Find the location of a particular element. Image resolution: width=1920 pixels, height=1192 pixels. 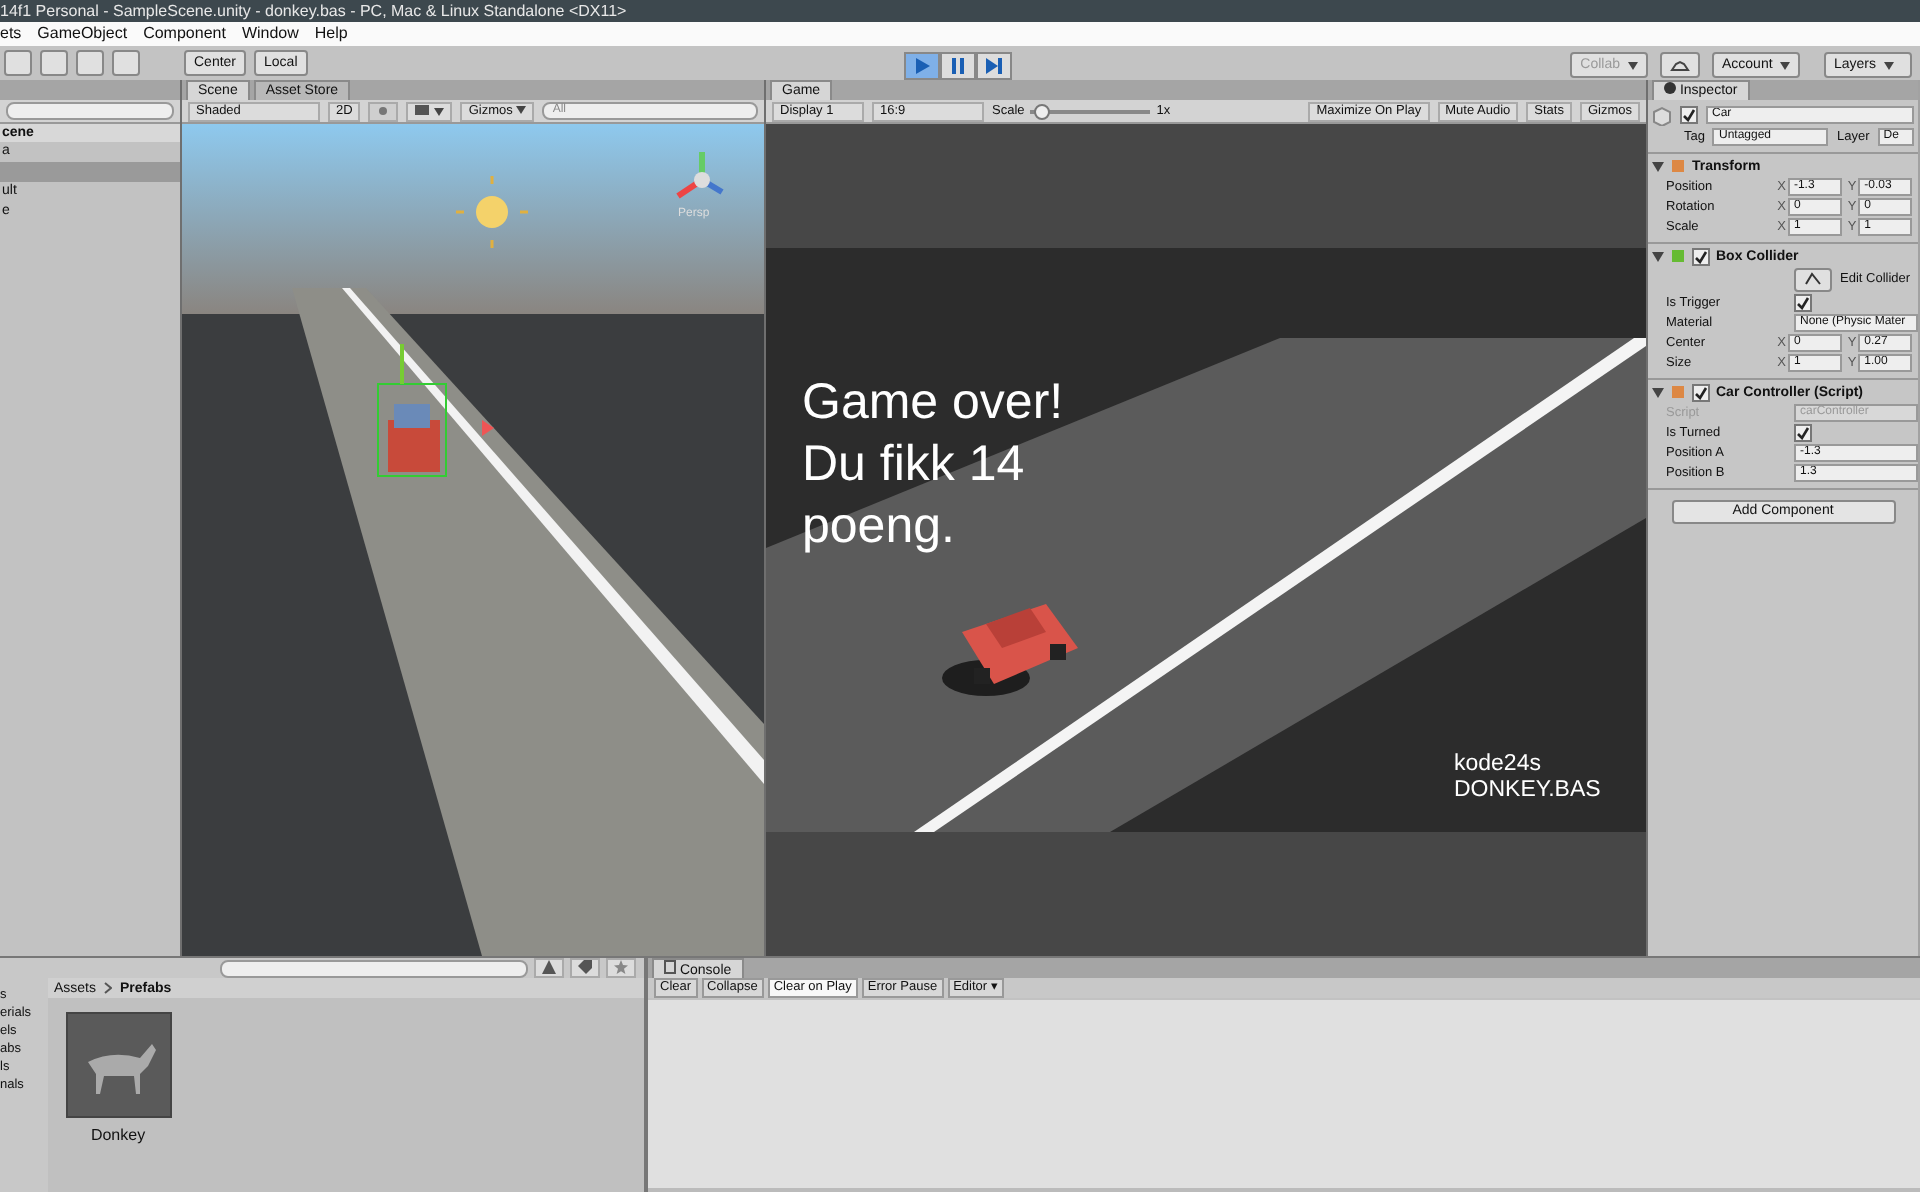

step-button is located at coordinates (994, 66).